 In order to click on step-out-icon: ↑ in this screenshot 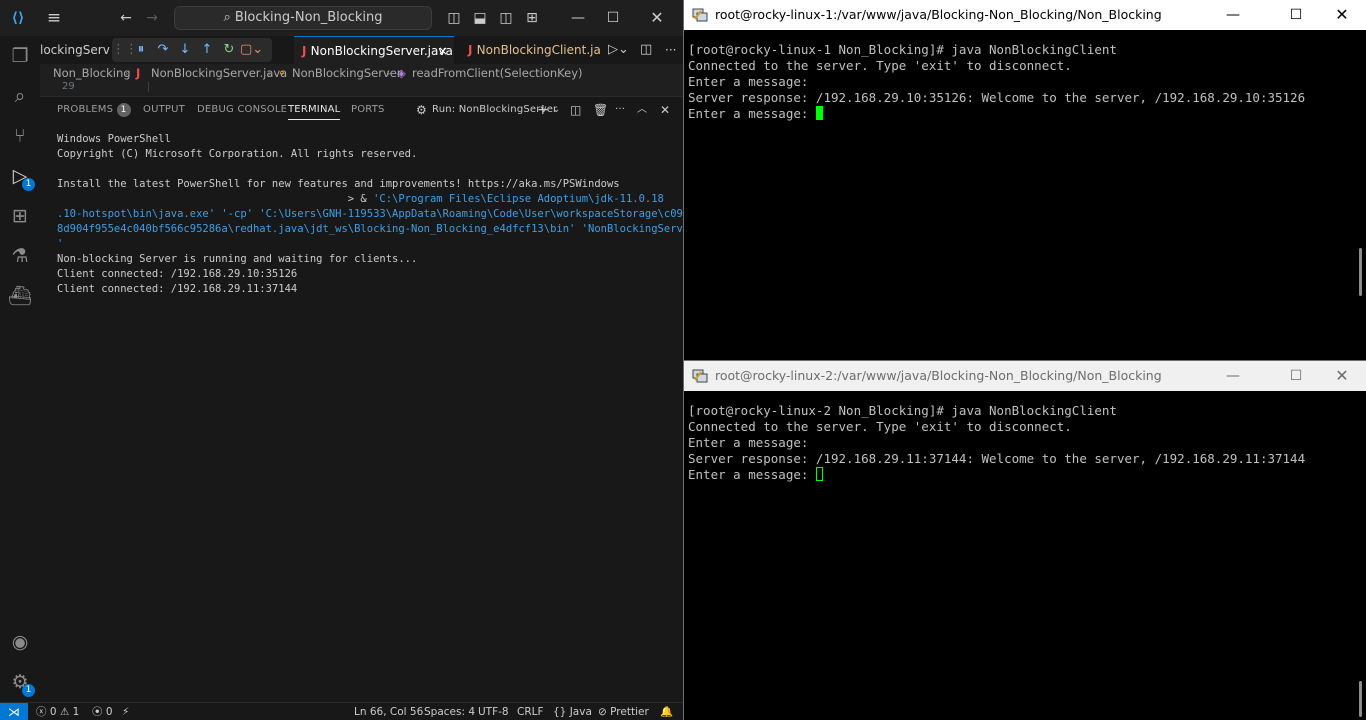, I will do `click(207, 50)`.